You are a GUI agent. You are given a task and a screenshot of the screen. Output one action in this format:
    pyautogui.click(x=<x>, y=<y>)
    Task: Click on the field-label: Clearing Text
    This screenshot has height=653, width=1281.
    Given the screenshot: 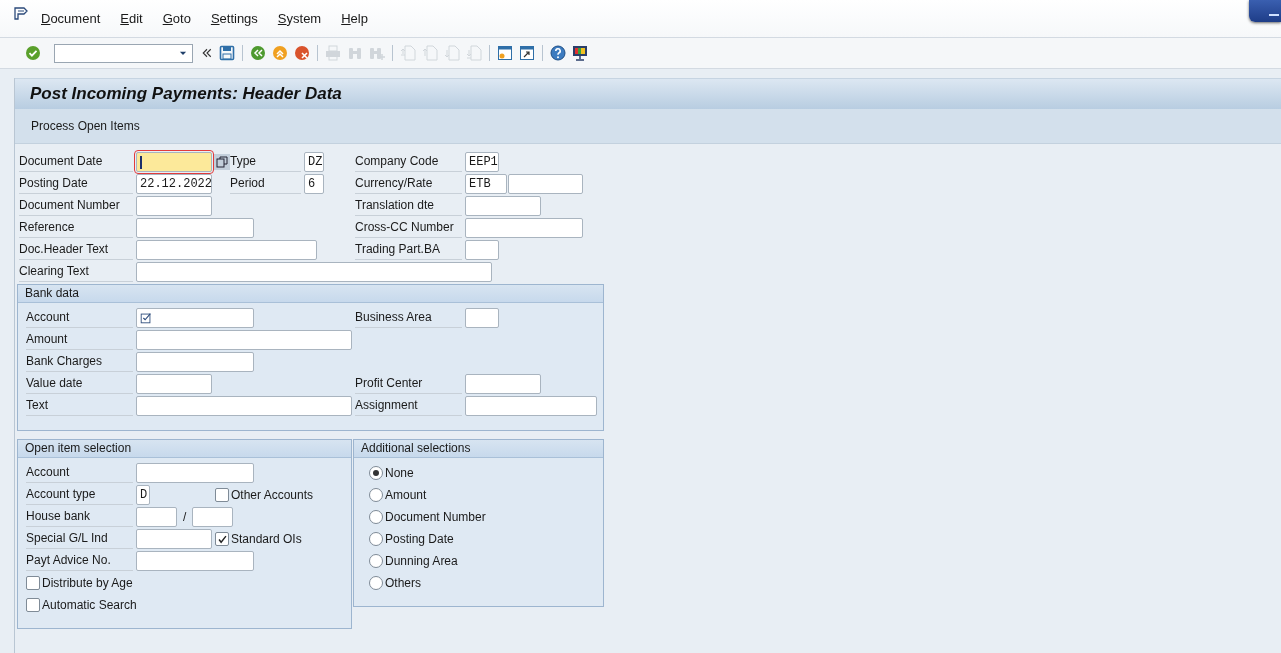 What is the action you would take?
    pyautogui.click(x=76, y=272)
    